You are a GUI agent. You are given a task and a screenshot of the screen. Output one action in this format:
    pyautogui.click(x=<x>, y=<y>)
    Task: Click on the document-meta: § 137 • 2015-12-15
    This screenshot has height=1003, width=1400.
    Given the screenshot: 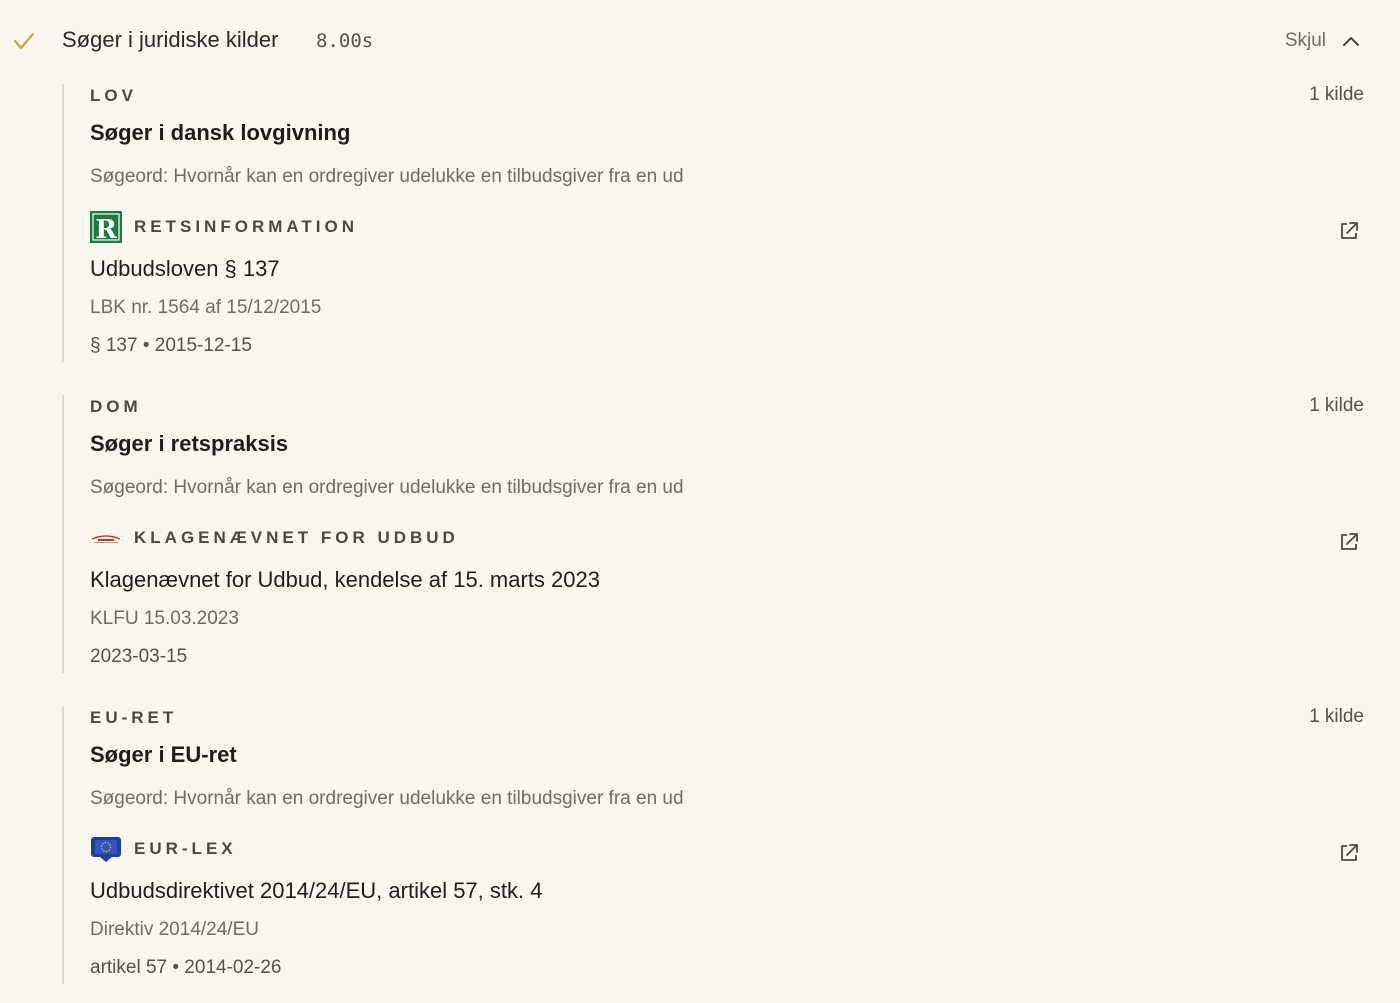 What is the action you would take?
    pyautogui.click(x=171, y=345)
    